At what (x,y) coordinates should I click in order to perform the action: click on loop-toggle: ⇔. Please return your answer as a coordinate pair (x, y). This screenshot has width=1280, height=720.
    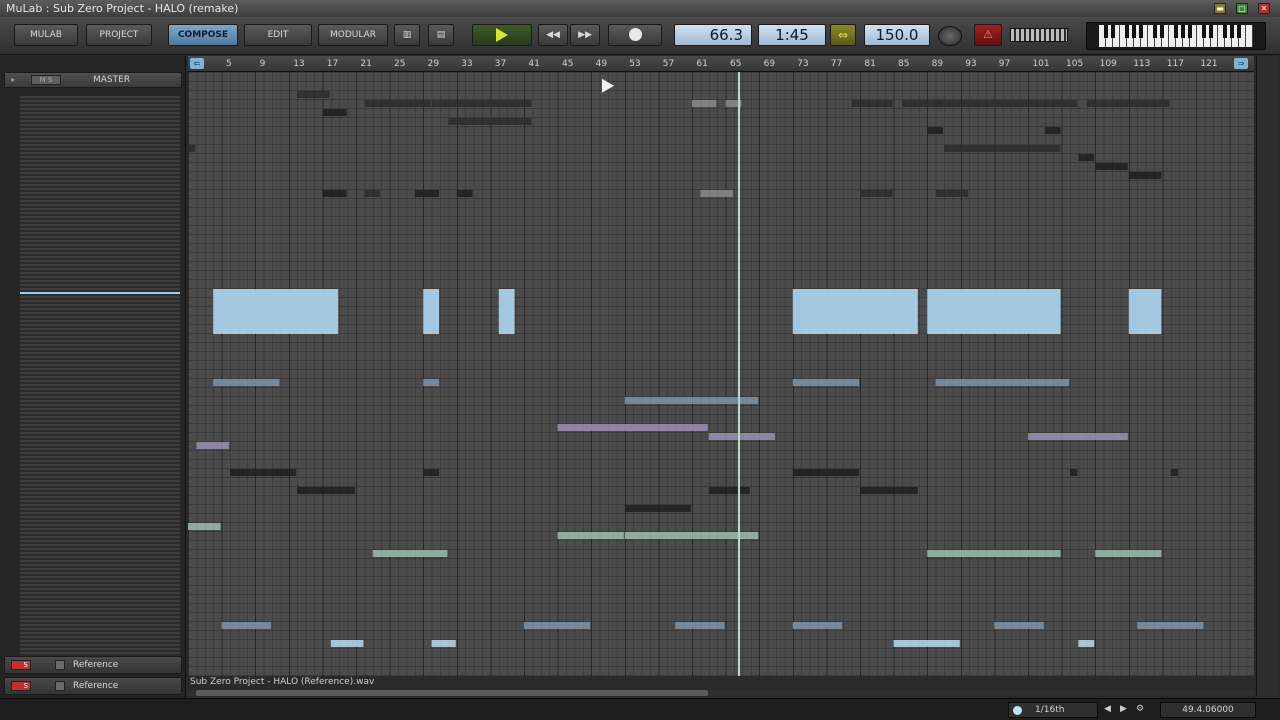
    Looking at the image, I should click on (843, 35).